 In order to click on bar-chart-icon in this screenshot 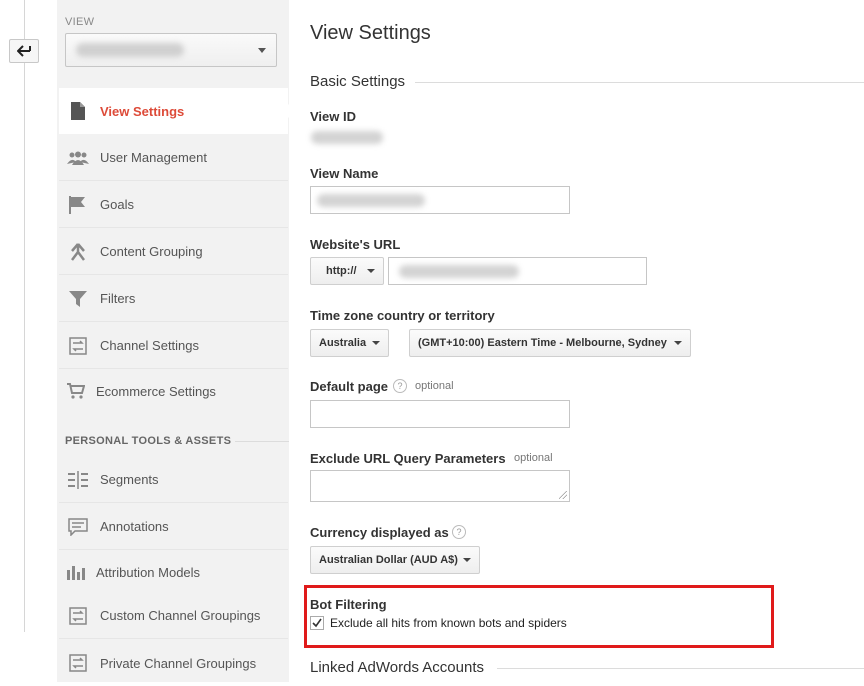, I will do `click(76, 572)`.